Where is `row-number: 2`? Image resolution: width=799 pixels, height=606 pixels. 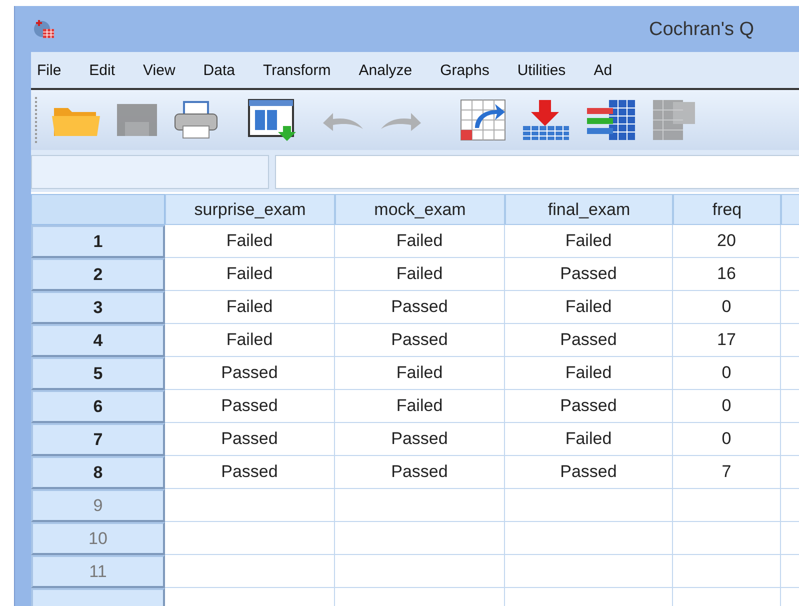 row-number: 2 is located at coordinates (98, 274).